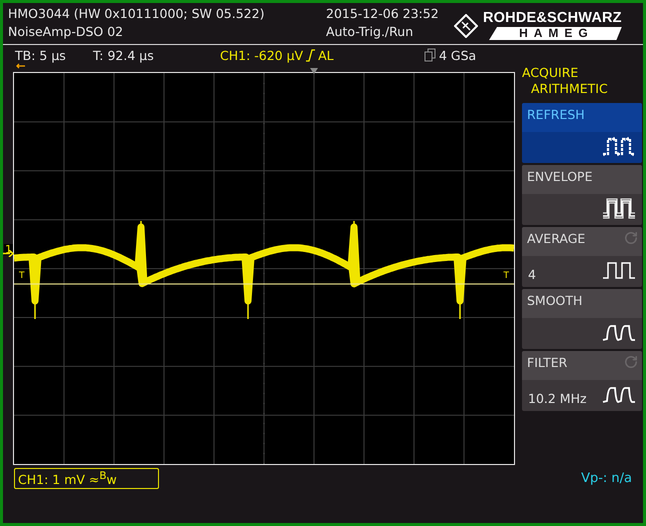 Image resolution: width=646 pixels, height=526 pixels. What do you see at coordinates (466, 26) in the screenshot?
I see `logo-icon` at bounding box center [466, 26].